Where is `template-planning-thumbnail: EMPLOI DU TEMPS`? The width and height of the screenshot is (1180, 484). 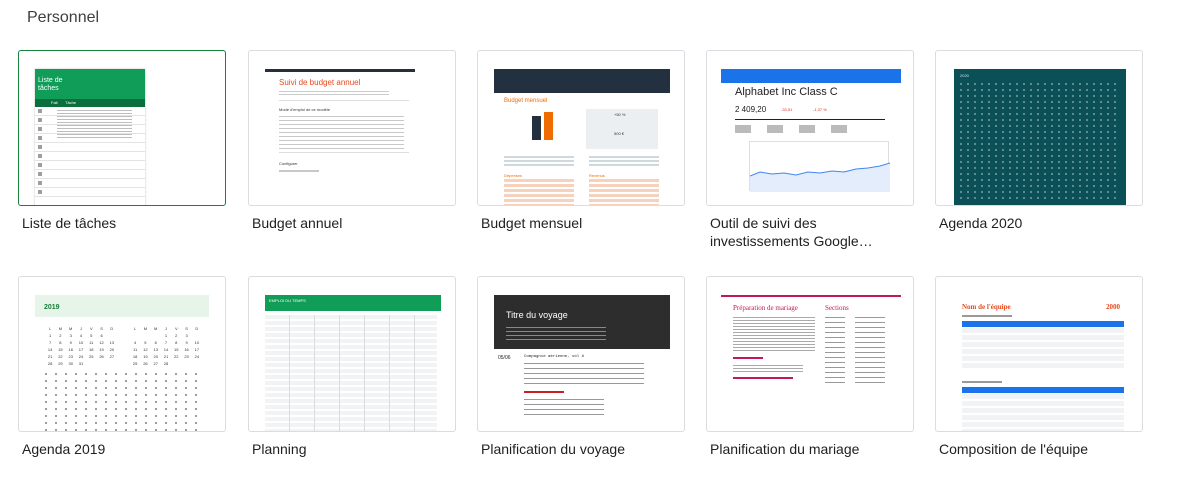 template-planning-thumbnail: EMPLOI DU TEMPS is located at coordinates (352, 354).